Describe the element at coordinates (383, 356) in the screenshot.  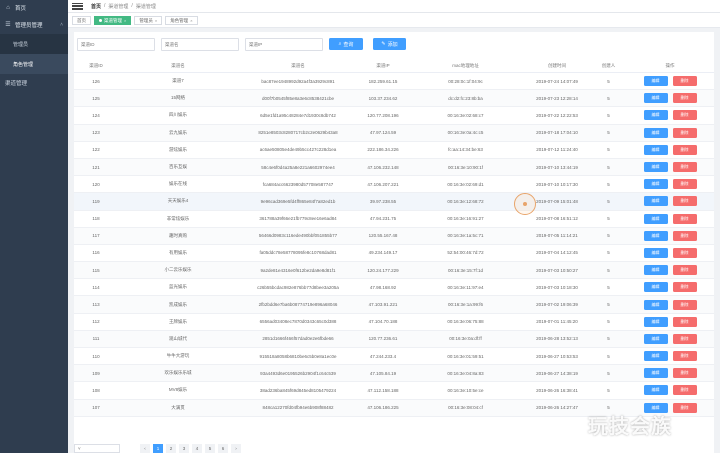
I see `channel-ip-cell: 47.244.233.4` at that location.